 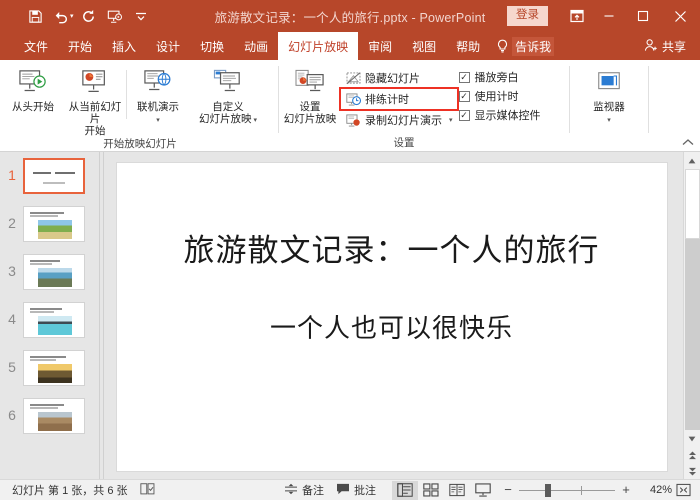 What do you see at coordinates (304, 490) in the screenshot?
I see `notes-button: 备注` at bounding box center [304, 490].